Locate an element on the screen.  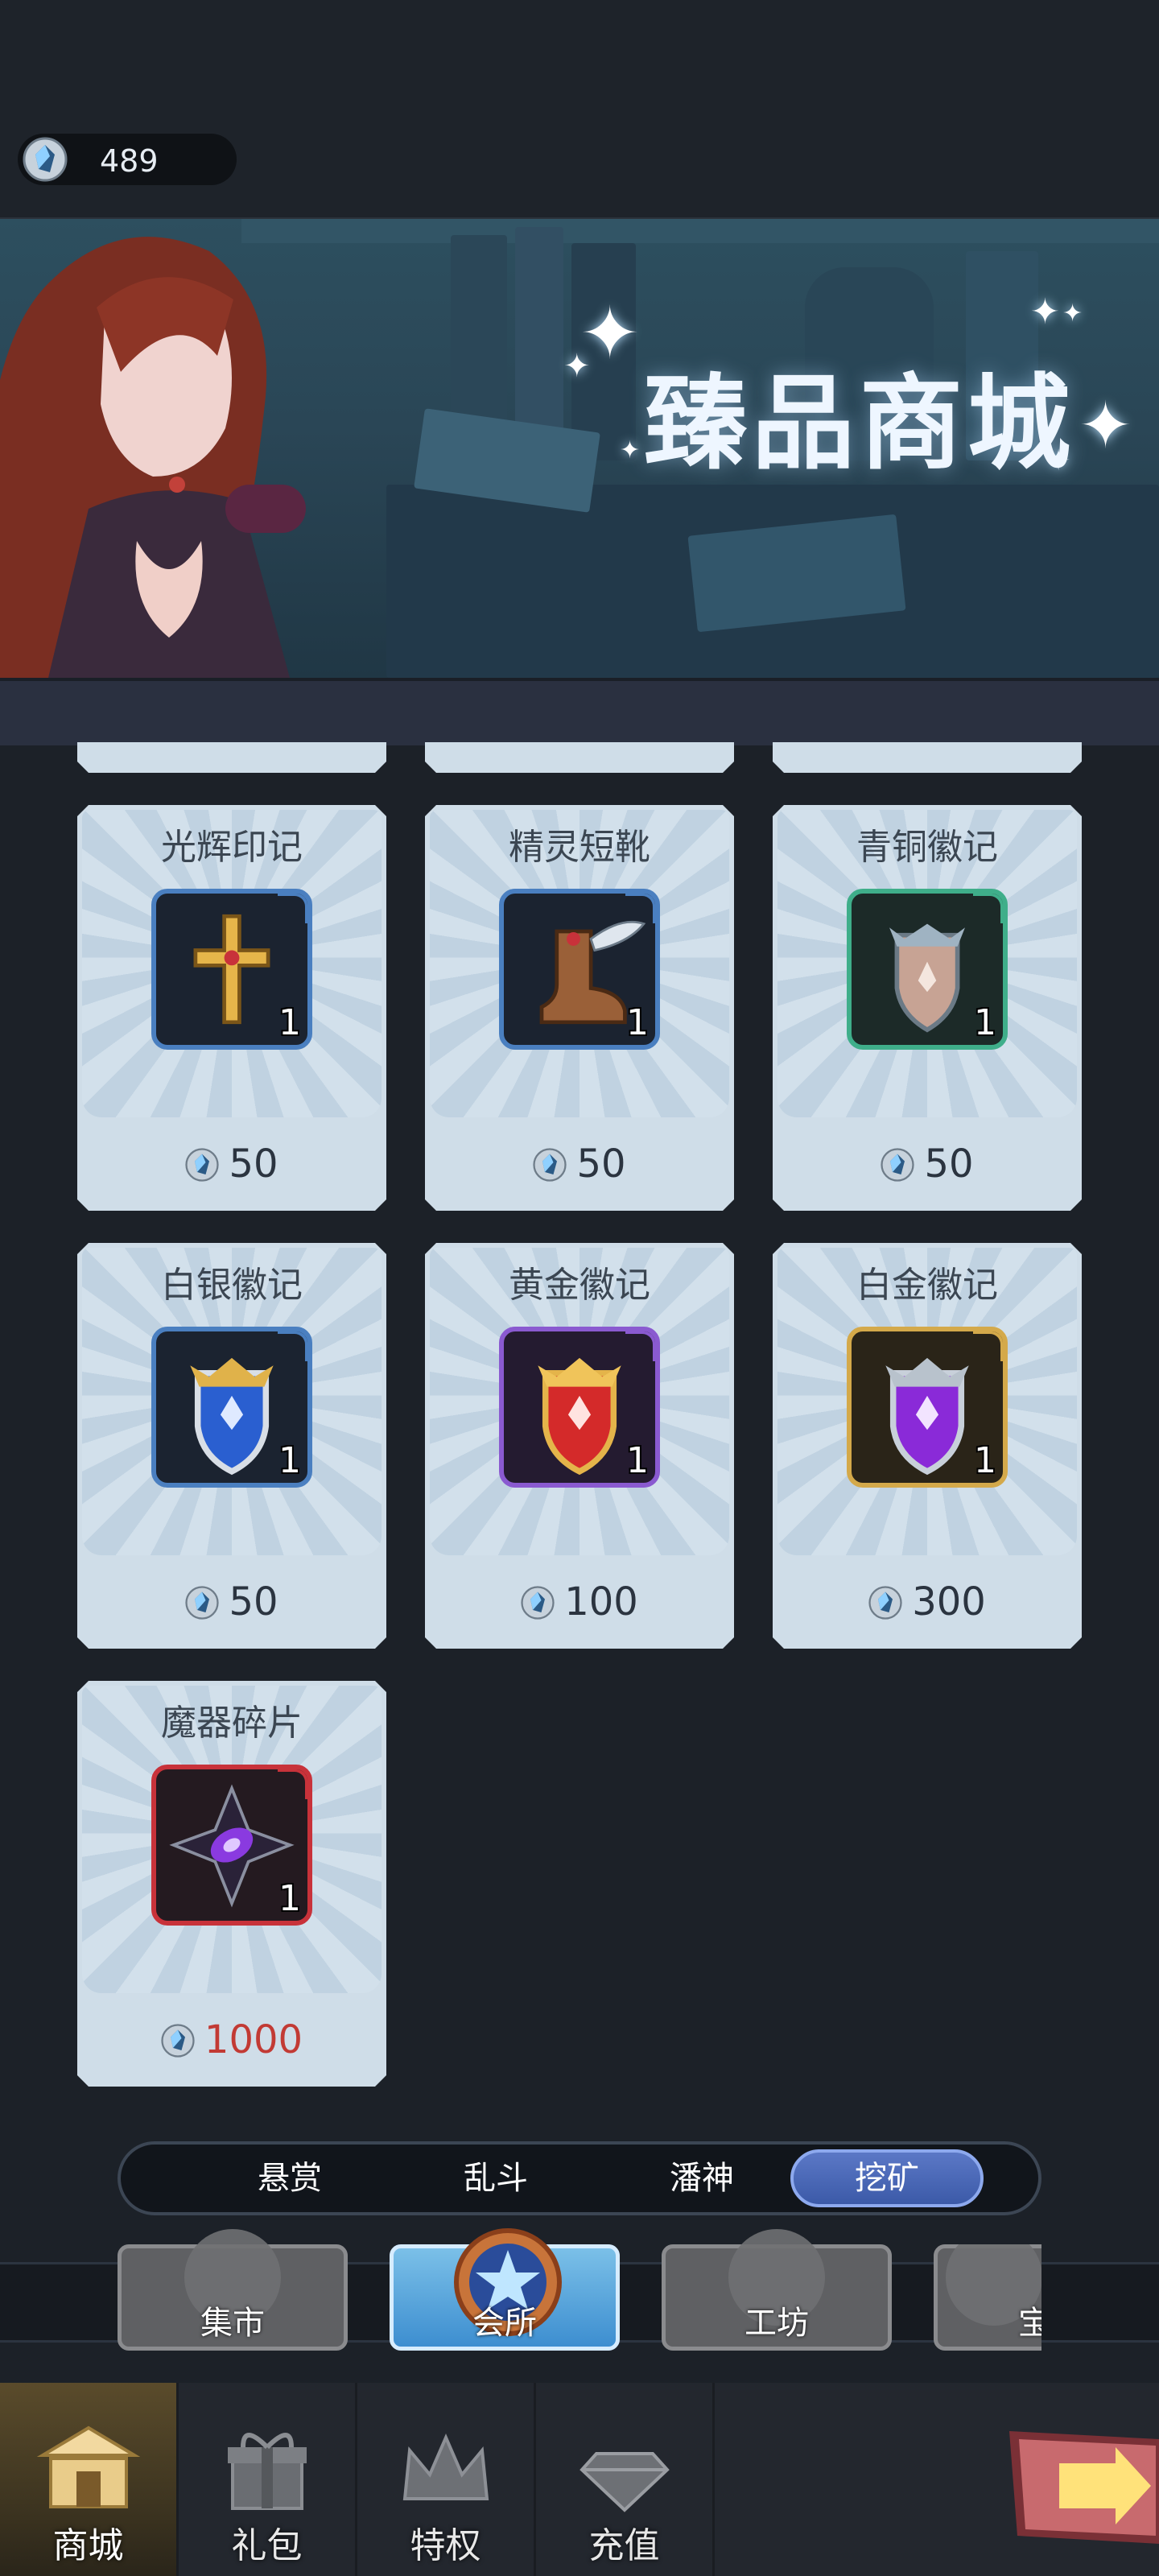
category-subtabs: 悬赏 乱斗 潘神 挖矿 is located at coordinates (579, 2178).